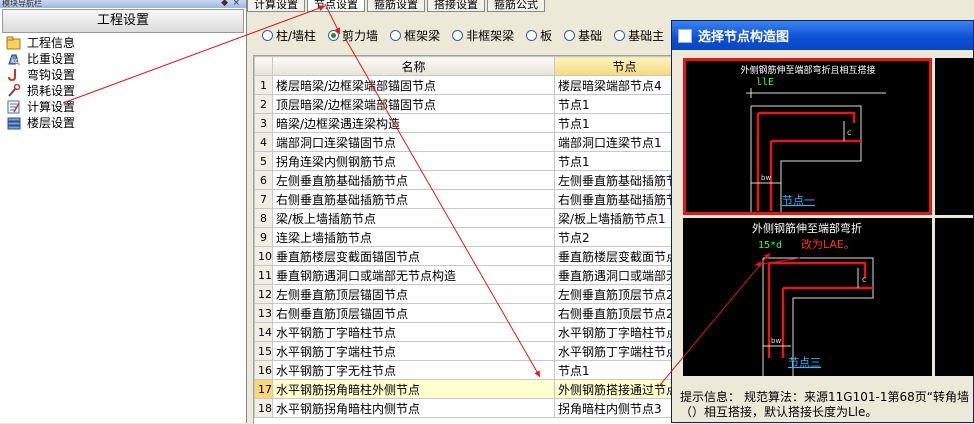 Image resolution: width=974 pixels, height=424 pixels. I want to click on nav-item-floors: 楼层设置, so click(123, 123).